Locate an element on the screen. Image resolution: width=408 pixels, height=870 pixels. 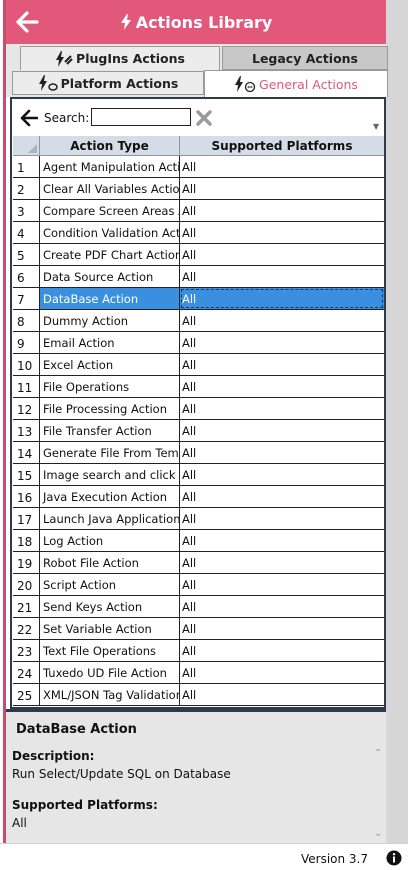
tab-legacy-actions: Legacy Actions is located at coordinates (305, 58).